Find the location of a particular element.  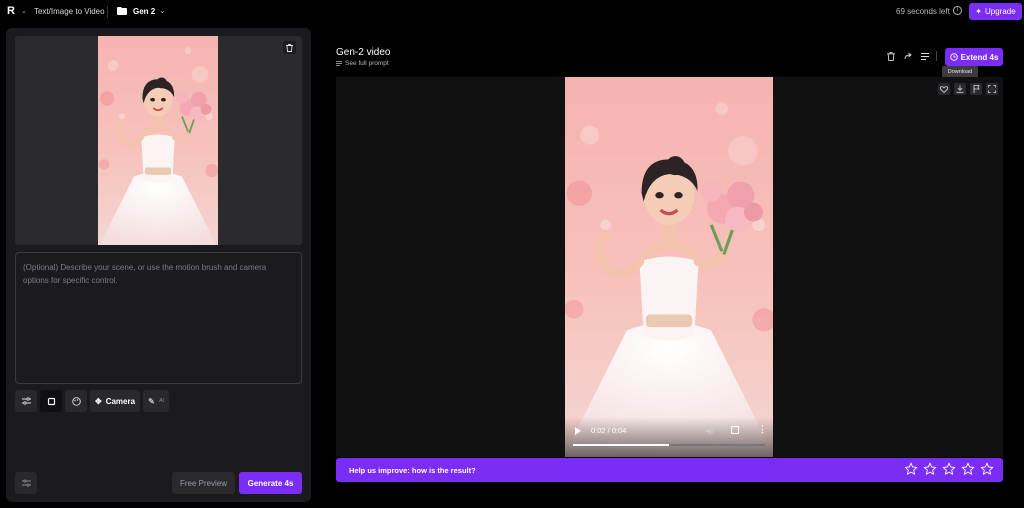

player-time: 0:02 / 0:04 is located at coordinates (609, 430).